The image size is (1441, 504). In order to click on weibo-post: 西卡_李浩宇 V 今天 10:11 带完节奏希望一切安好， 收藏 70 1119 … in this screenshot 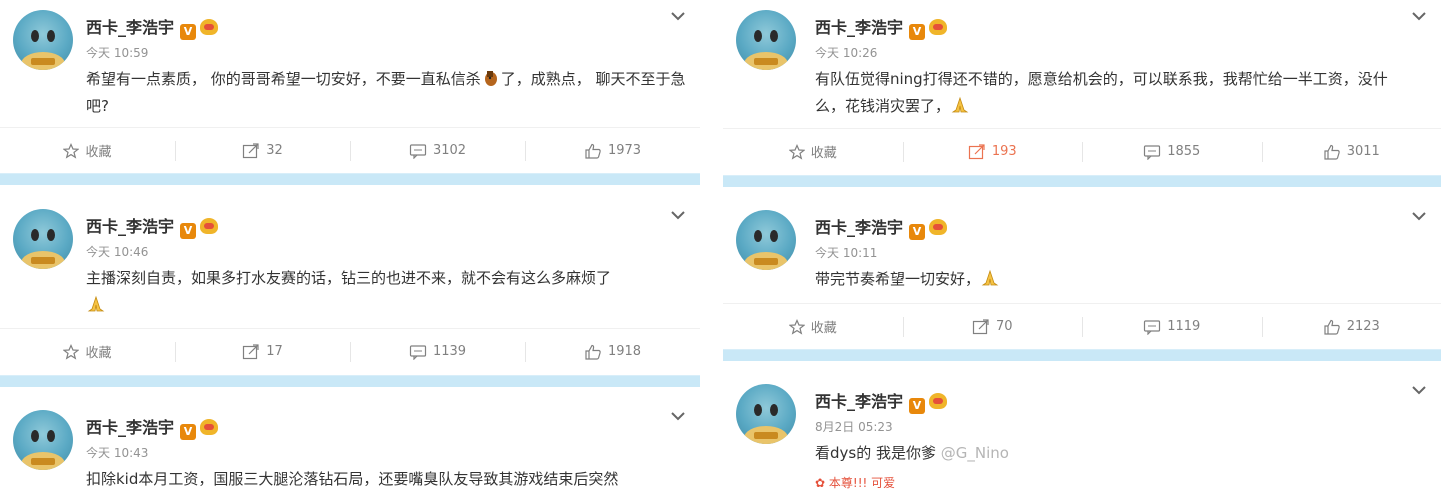, I will do `click(1082, 274)`.